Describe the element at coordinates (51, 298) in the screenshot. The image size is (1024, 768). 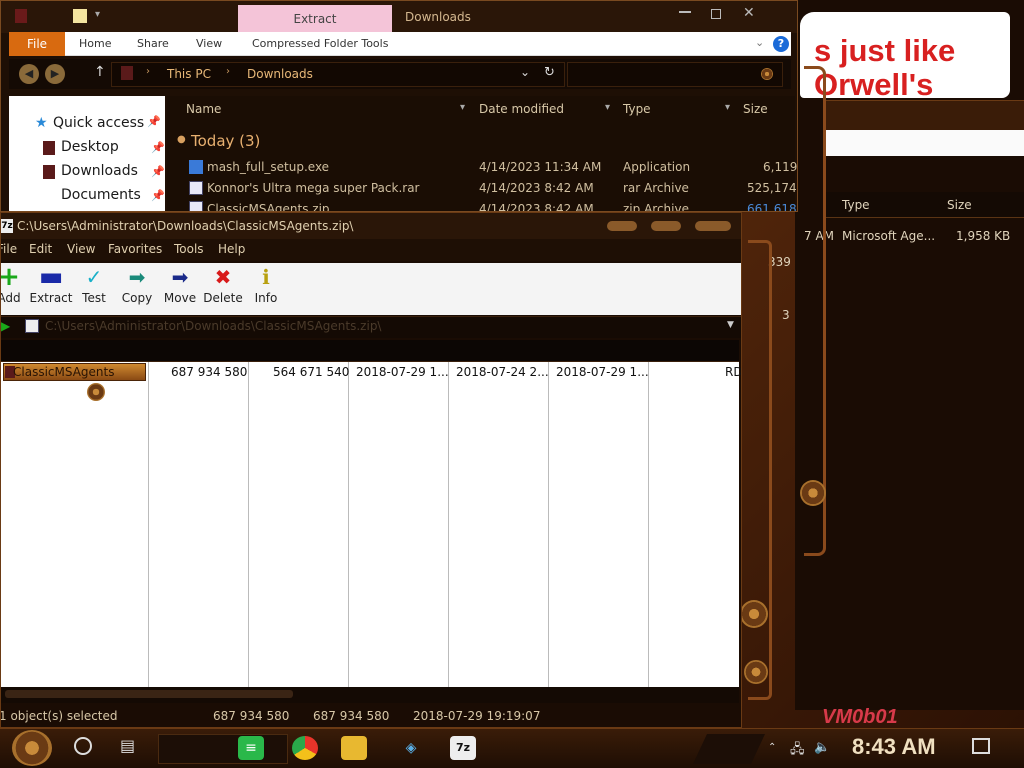
I see `extract-label: Extract` at that location.